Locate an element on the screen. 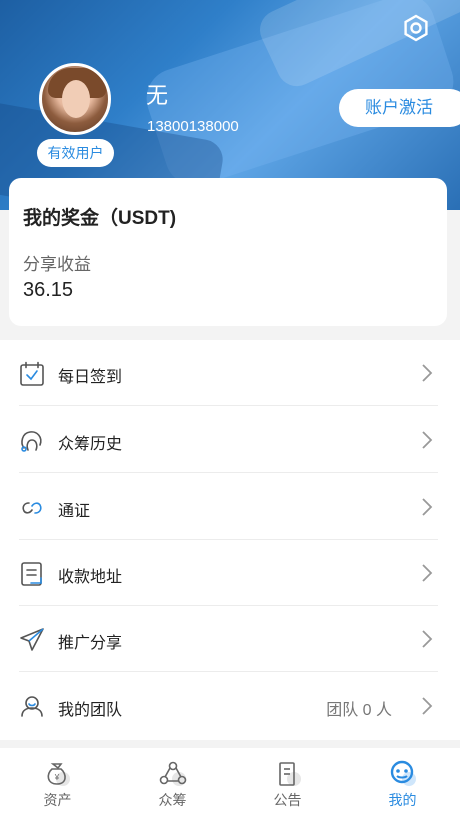  menu-item-promote-share: 推广分享 is located at coordinates (230, 639).